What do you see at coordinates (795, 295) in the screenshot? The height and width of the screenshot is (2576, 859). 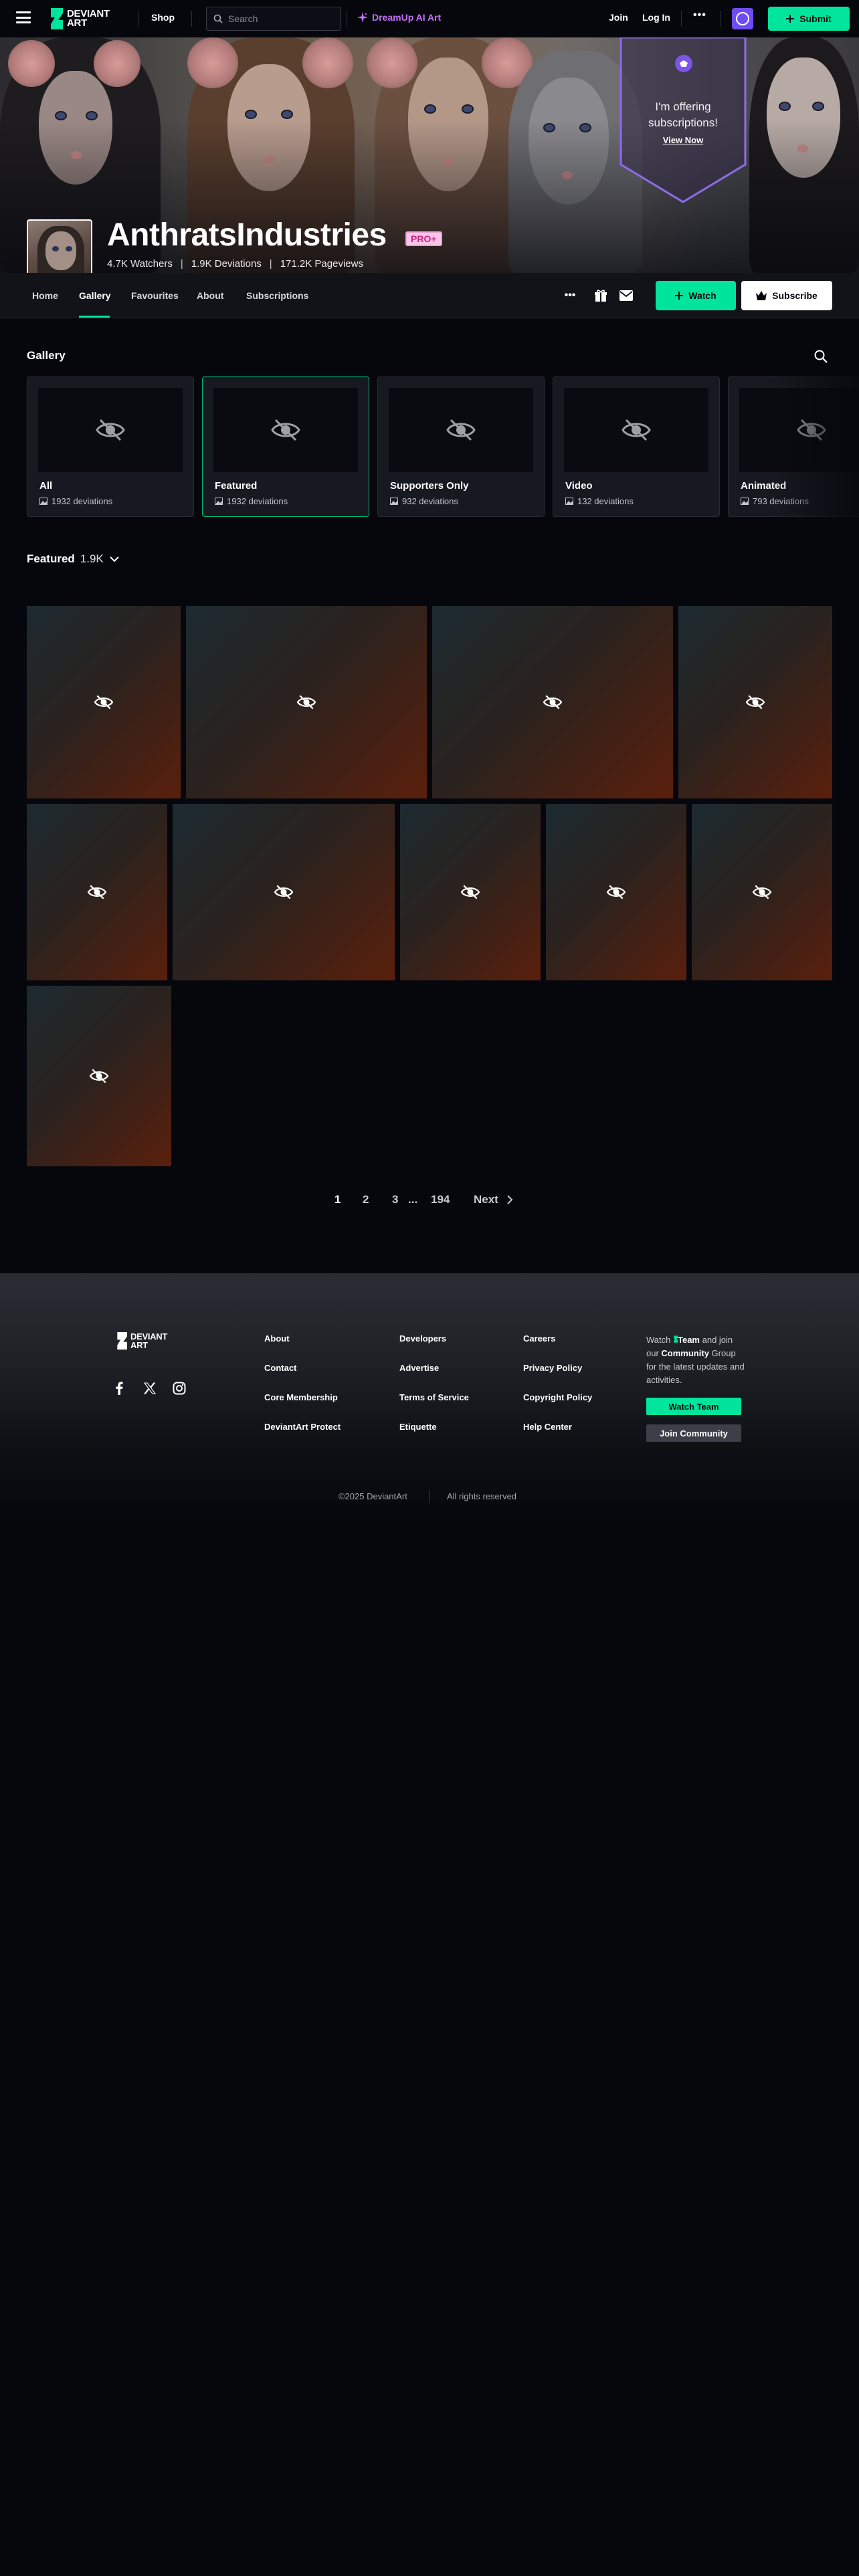 I see `subscribe-label: Subscribe` at bounding box center [795, 295].